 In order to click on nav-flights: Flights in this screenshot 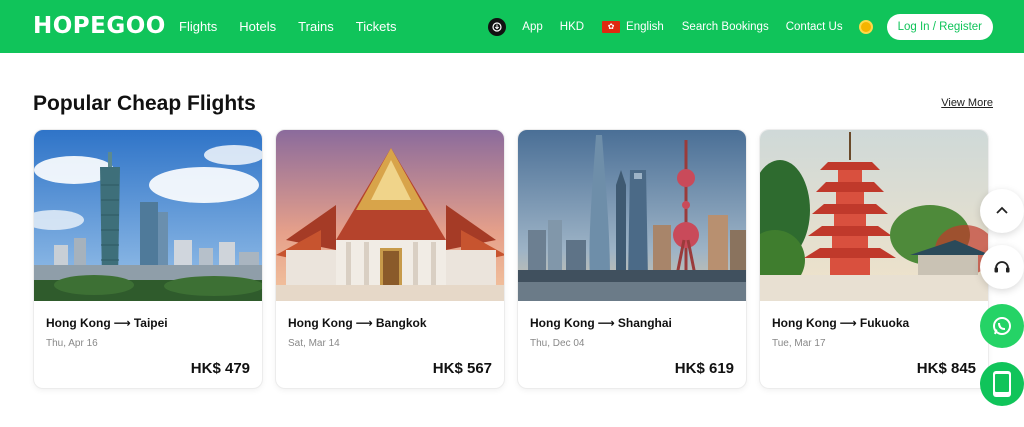, I will do `click(198, 26)`.